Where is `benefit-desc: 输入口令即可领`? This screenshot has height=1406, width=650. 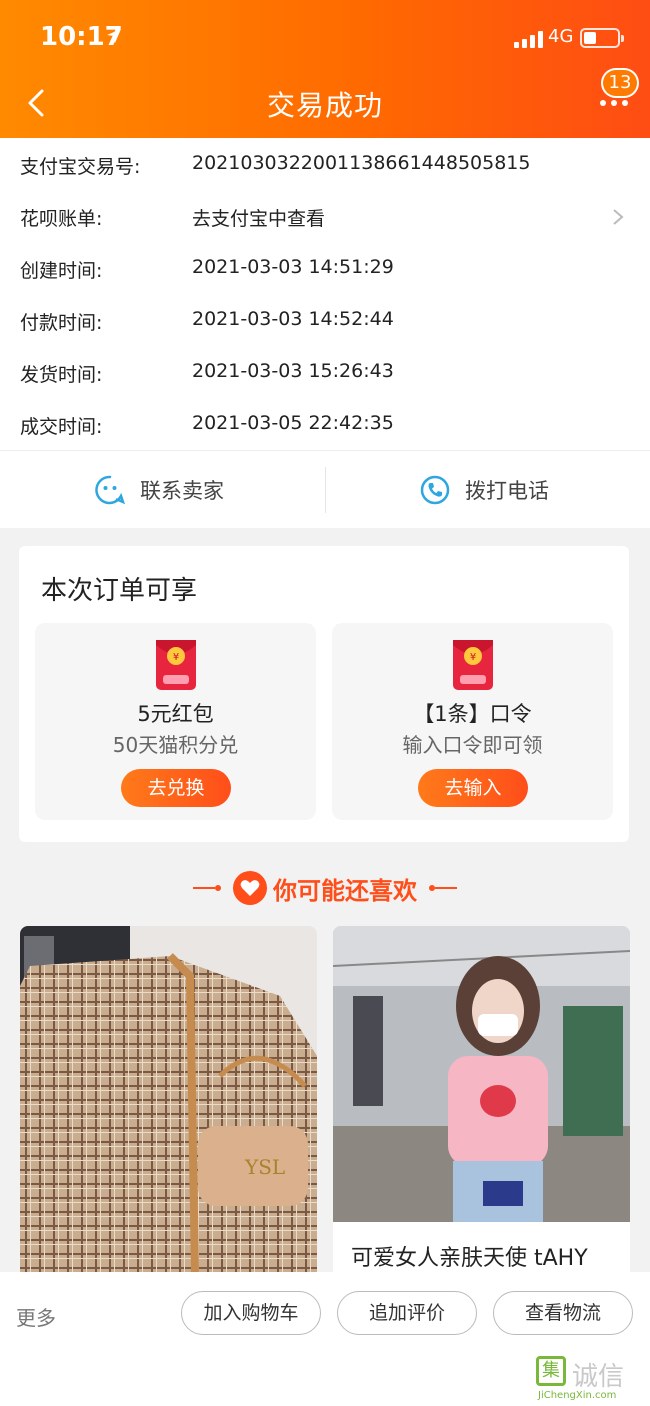
benefit-desc: 输入口令即可领 is located at coordinates (472, 745).